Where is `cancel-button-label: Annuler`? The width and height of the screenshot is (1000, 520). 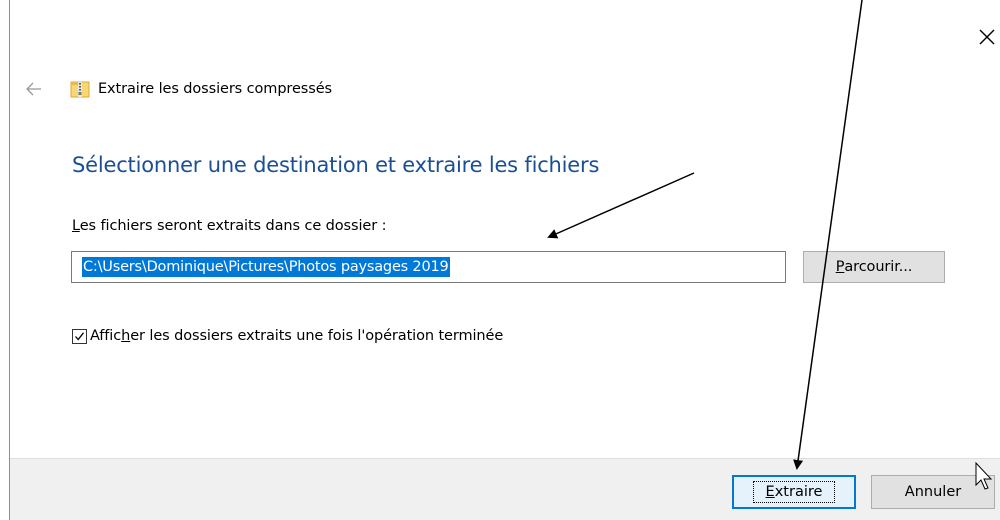 cancel-button-label: Annuler is located at coordinates (933, 492).